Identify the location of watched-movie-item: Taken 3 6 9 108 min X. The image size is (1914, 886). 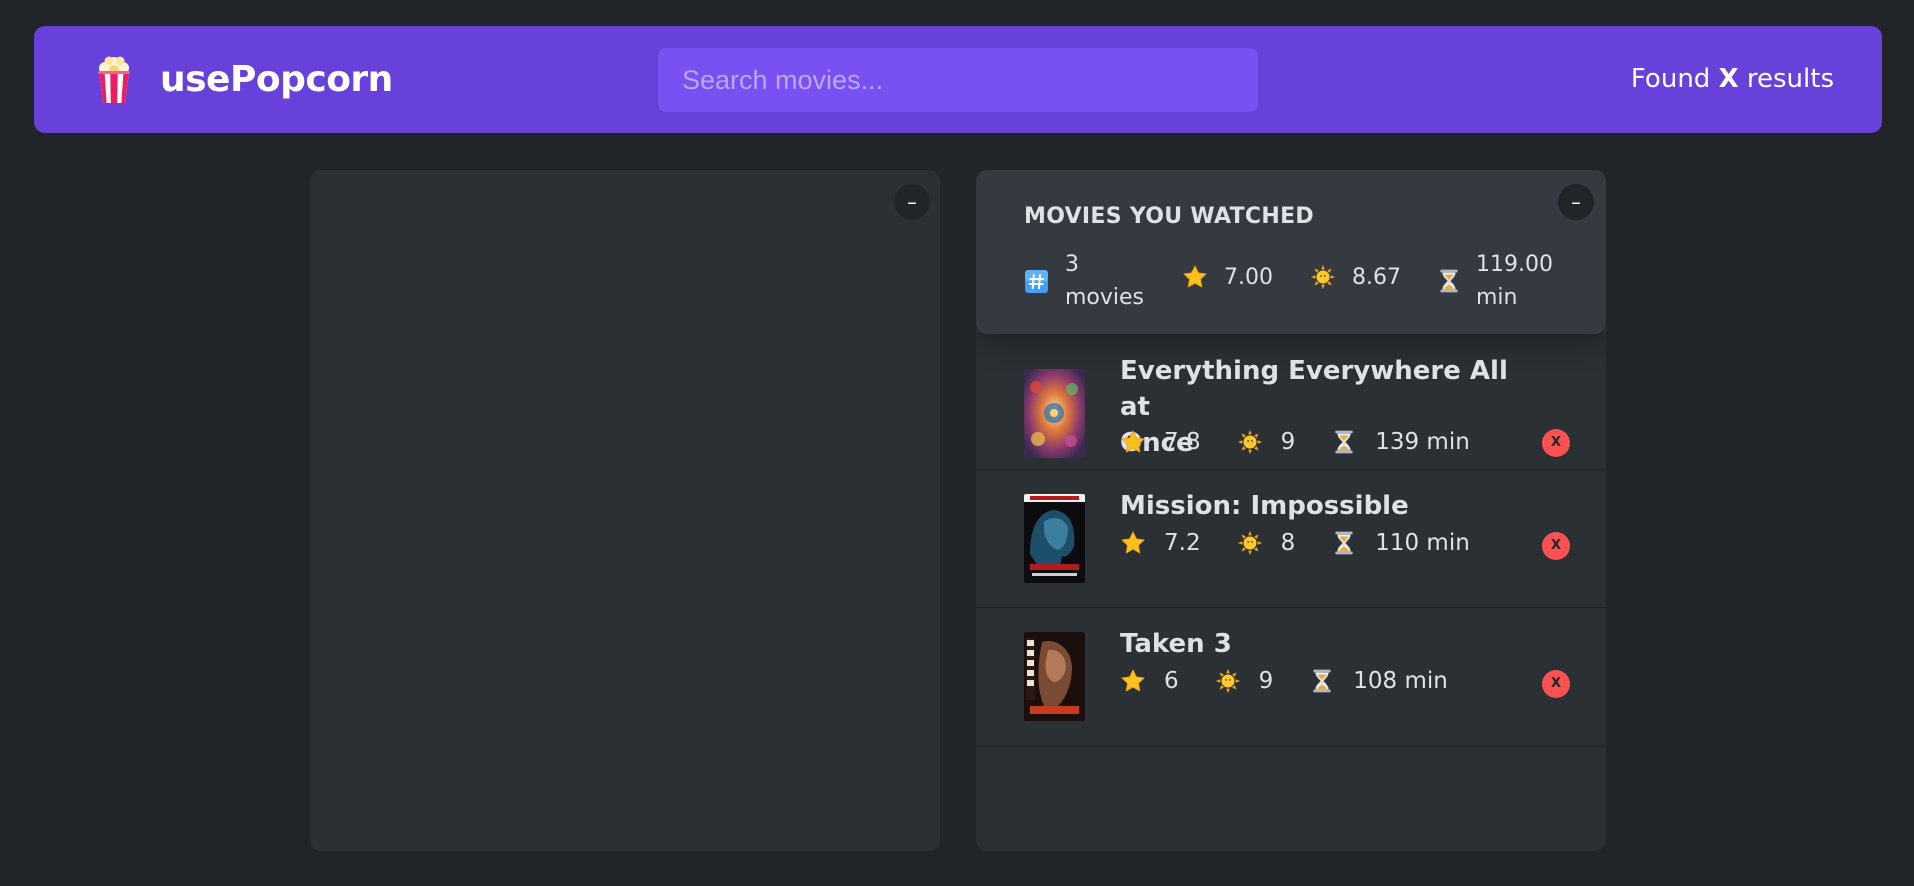
(1291, 677).